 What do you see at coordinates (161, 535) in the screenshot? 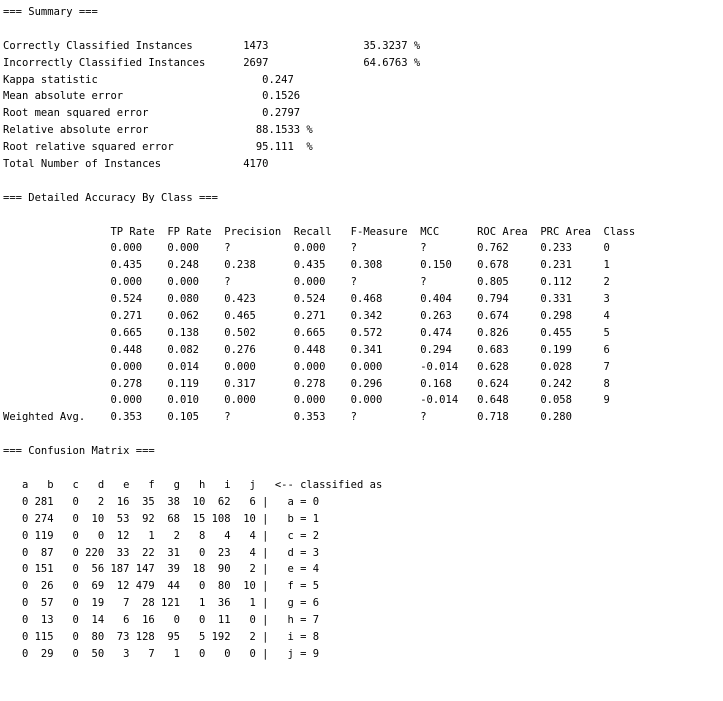
I see `confusion-row-c: 0 119 0 0 12 1 2 8 4 4 | c = 2` at bounding box center [161, 535].